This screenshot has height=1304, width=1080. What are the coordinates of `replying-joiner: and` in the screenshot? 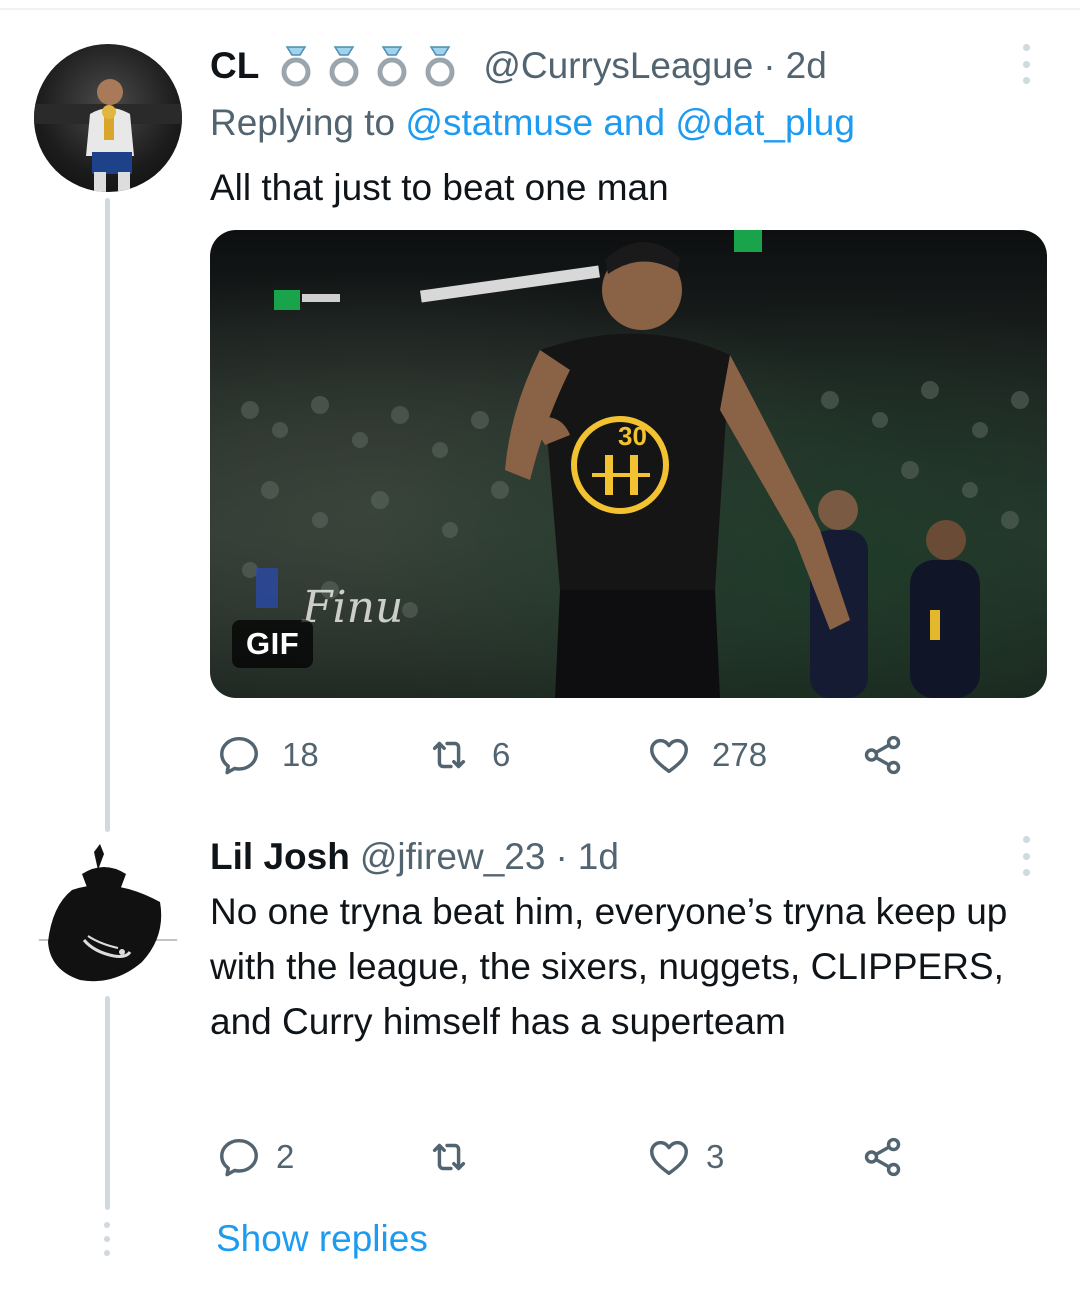 It's located at (634, 122).